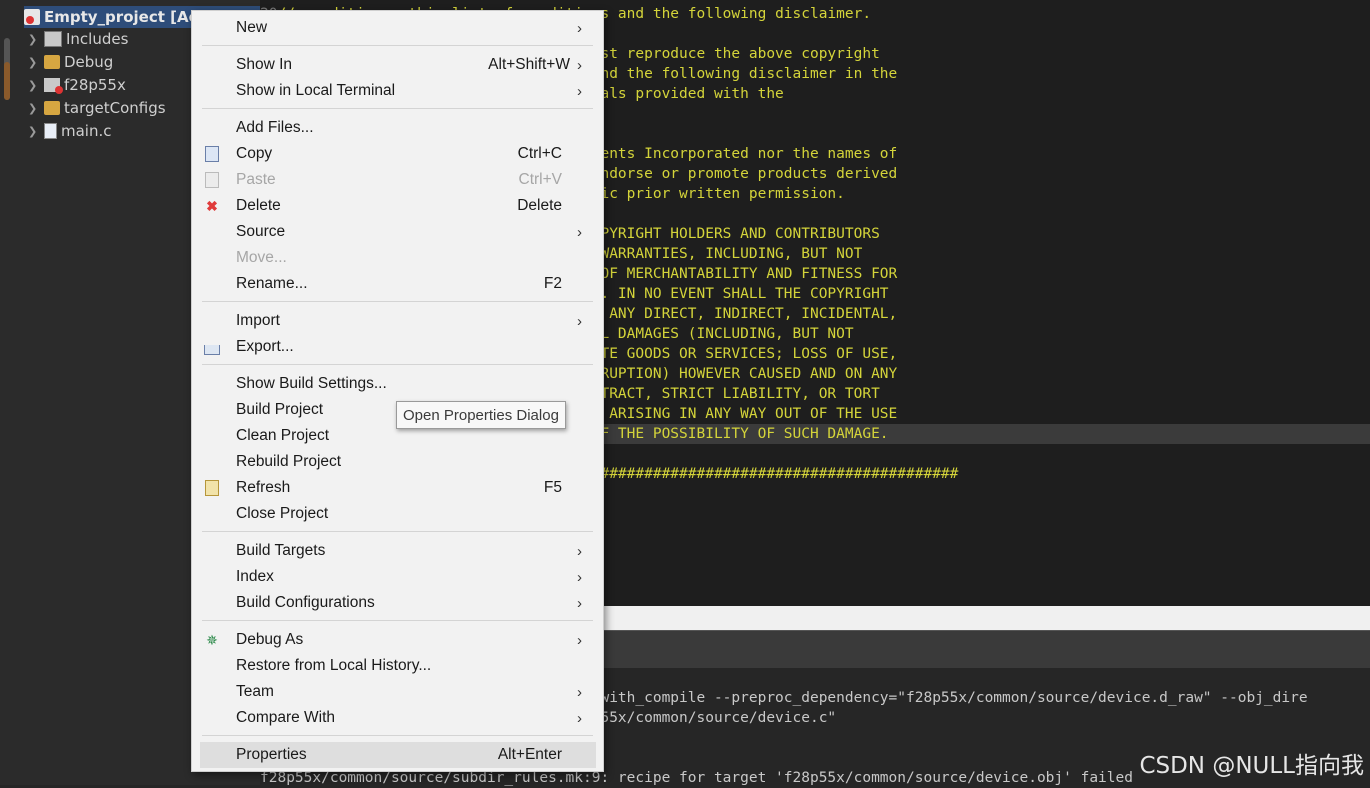 Image resolution: width=1370 pixels, height=788 pixels. Describe the element at coordinates (212, 180) in the screenshot. I see `paste-icon` at that location.